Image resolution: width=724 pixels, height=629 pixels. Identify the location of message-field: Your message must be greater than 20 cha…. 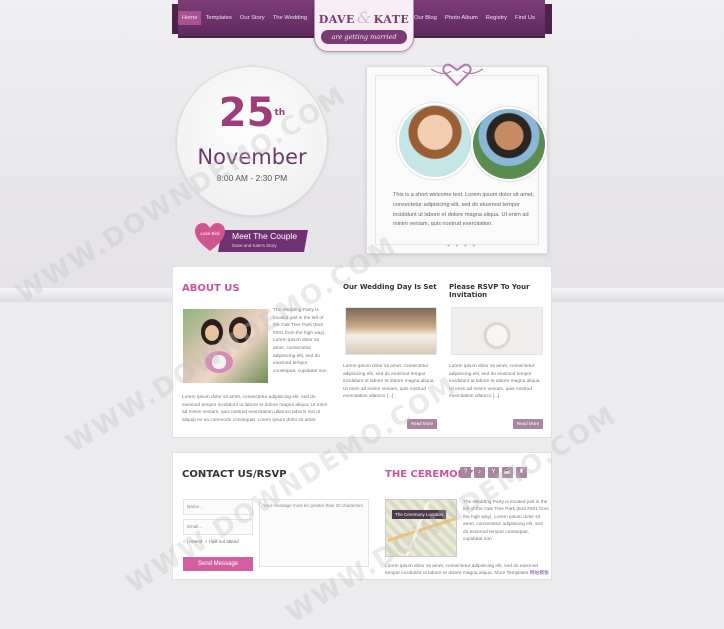
(314, 533).